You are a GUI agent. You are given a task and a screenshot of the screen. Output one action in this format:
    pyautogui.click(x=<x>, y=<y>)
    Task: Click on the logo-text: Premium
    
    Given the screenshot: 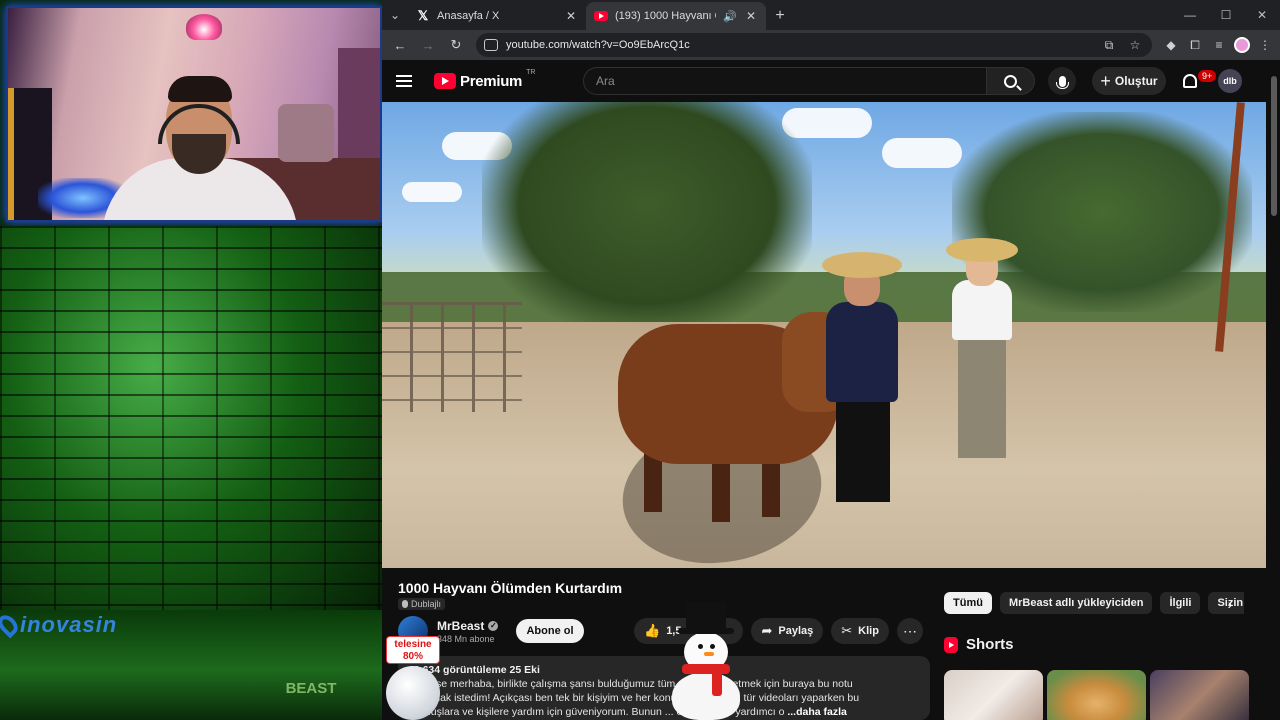 What is the action you would take?
    pyautogui.click(x=491, y=81)
    